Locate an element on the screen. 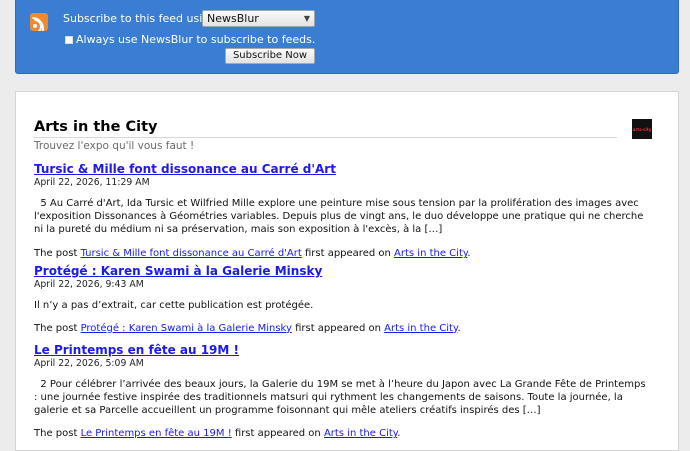 This screenshot has height=451, width=690. chevron-down-icon: ▼ is located at coordinates (306, 18).